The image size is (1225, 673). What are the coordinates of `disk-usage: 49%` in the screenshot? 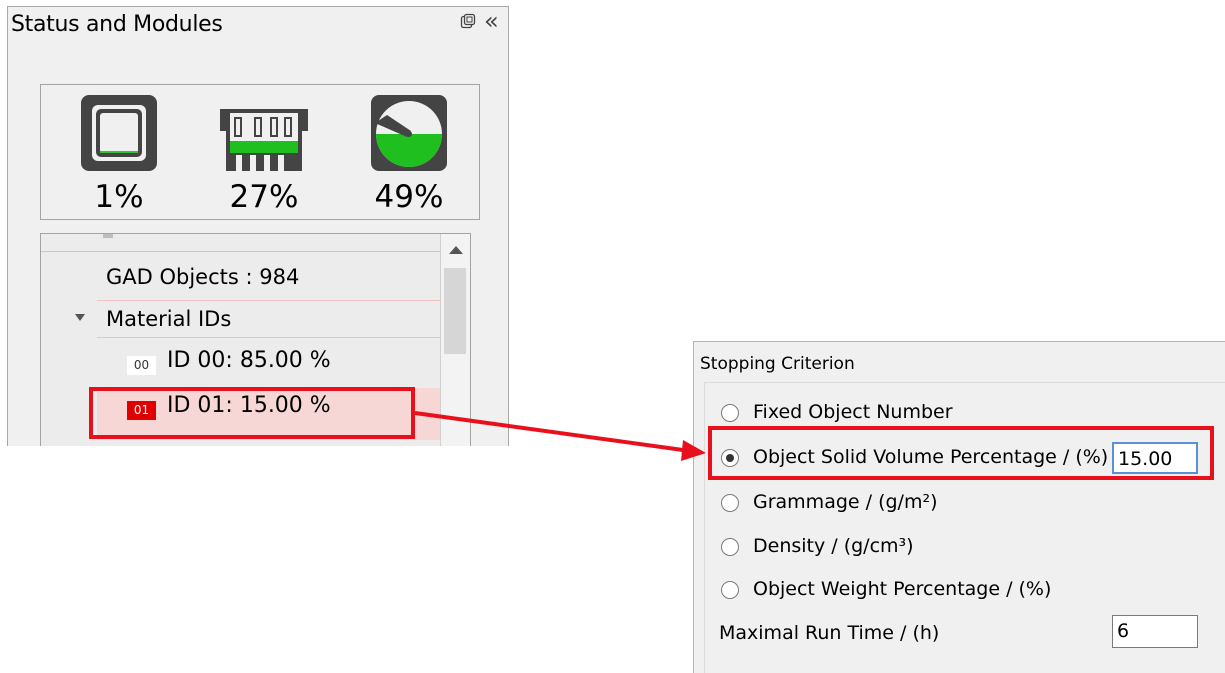 It's located at (409, 155).